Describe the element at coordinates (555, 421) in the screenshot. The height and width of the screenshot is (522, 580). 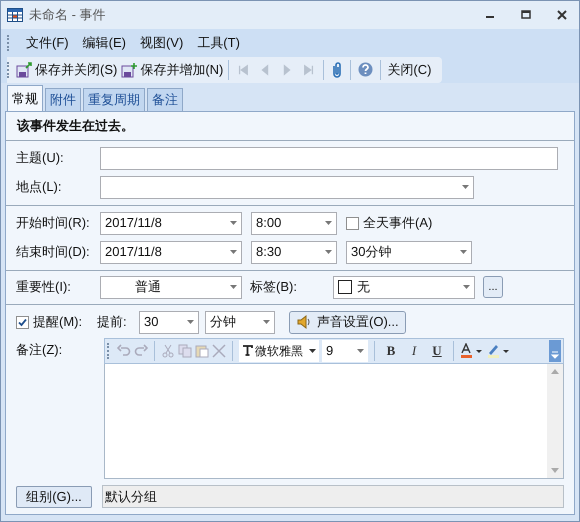
I see `scrollbar` at that location.